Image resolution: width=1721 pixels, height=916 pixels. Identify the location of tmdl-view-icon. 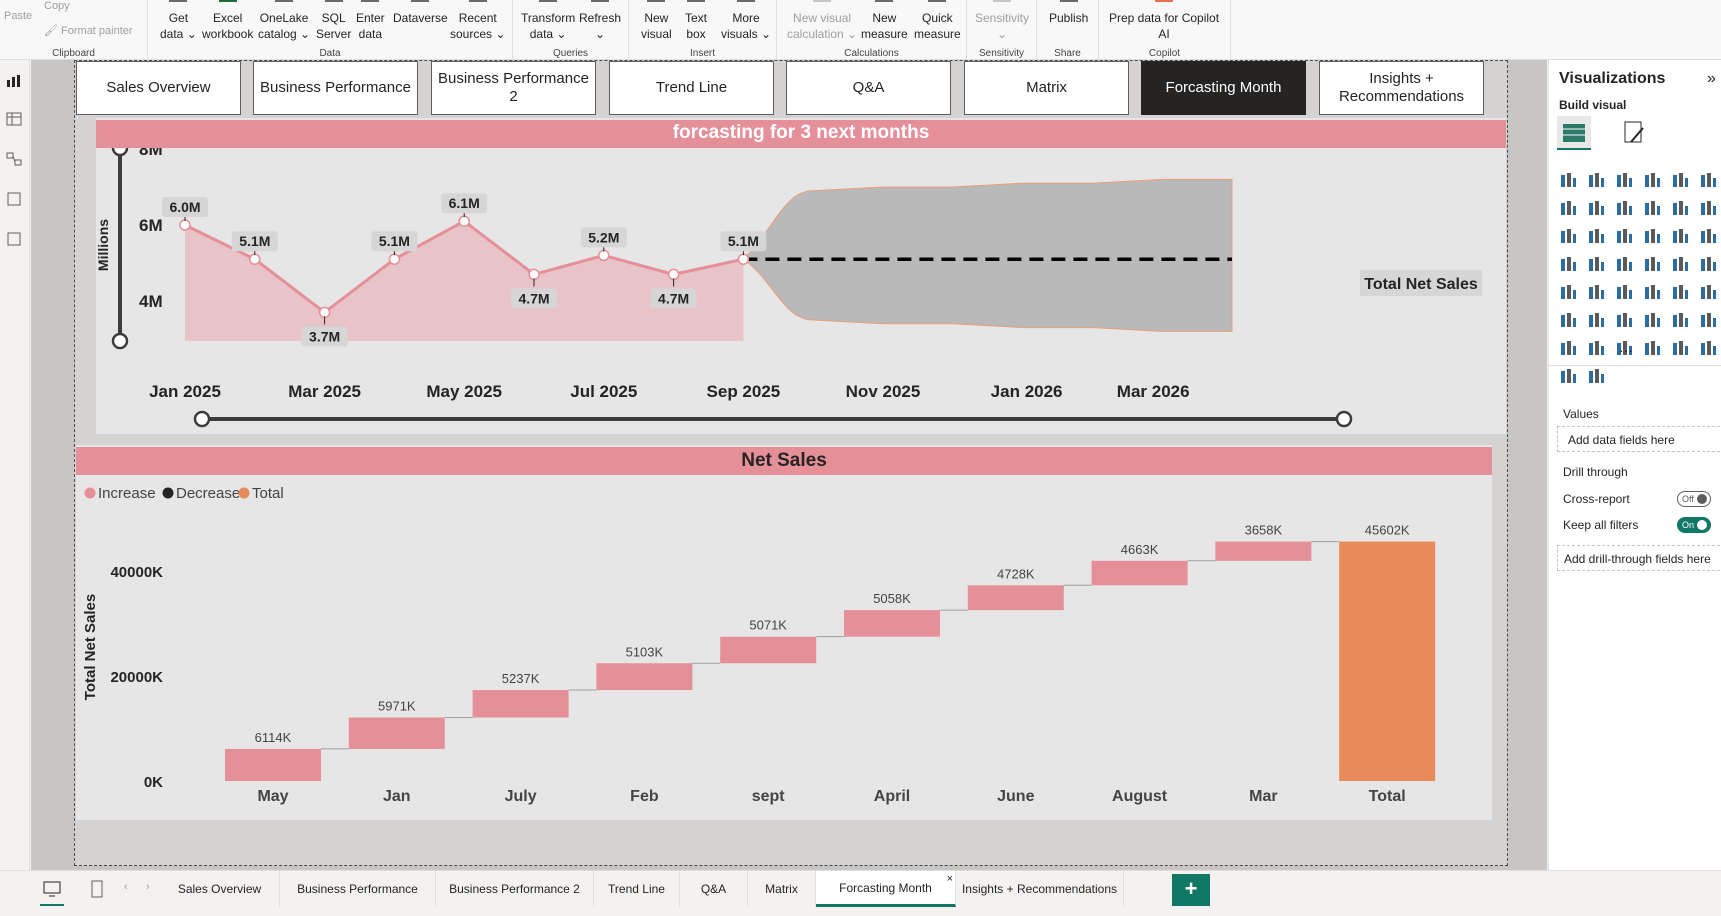
(14, 239).